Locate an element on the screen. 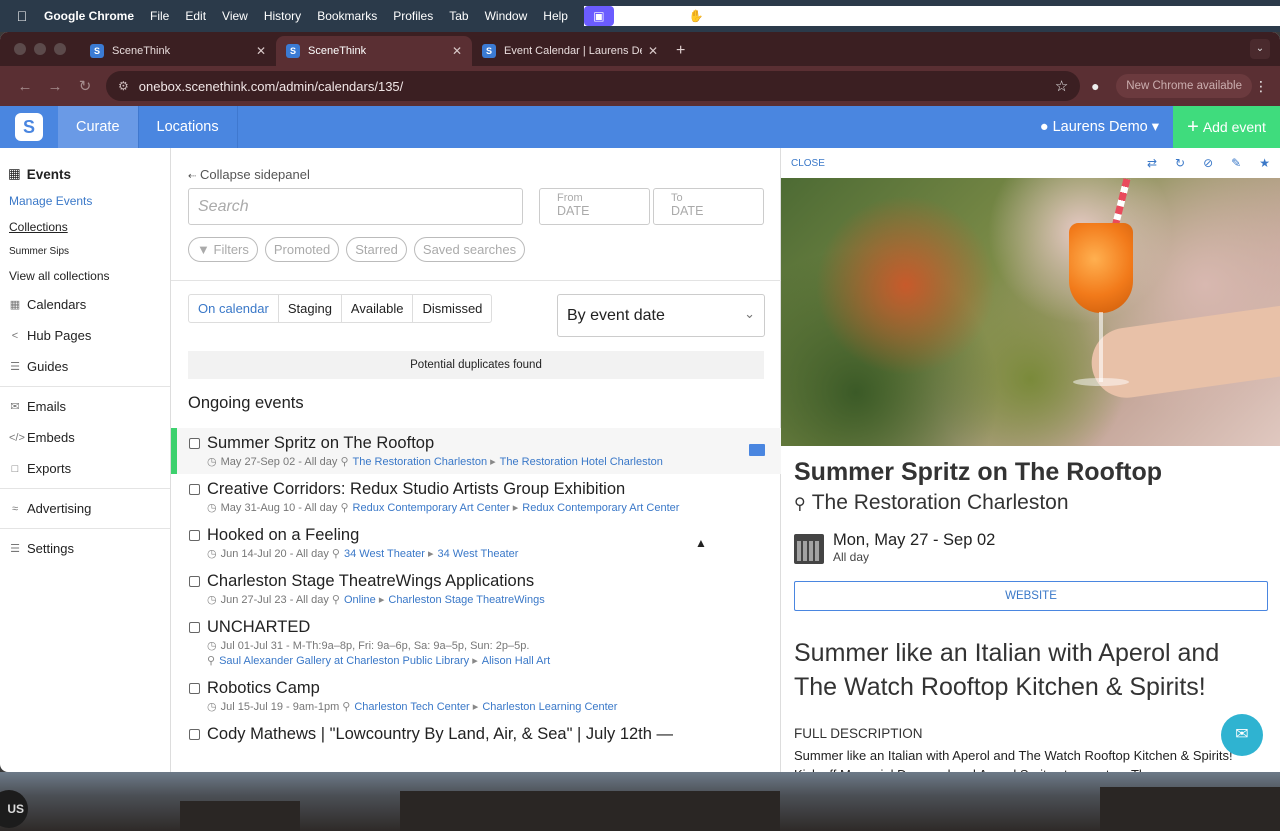 The image size is (1280, 831). control-center-icon: ☰ is located at coordinates (846, 16).